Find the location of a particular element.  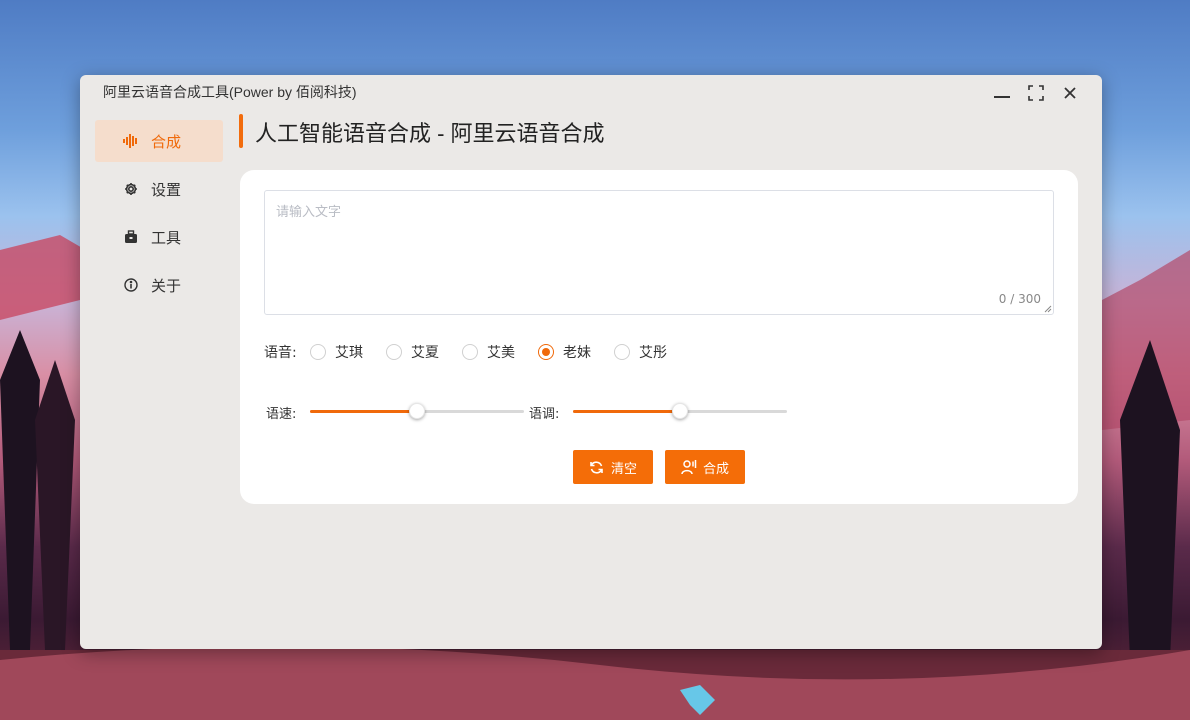

sidebar-item-tools: 工具 is located at coordinates (159, 237).